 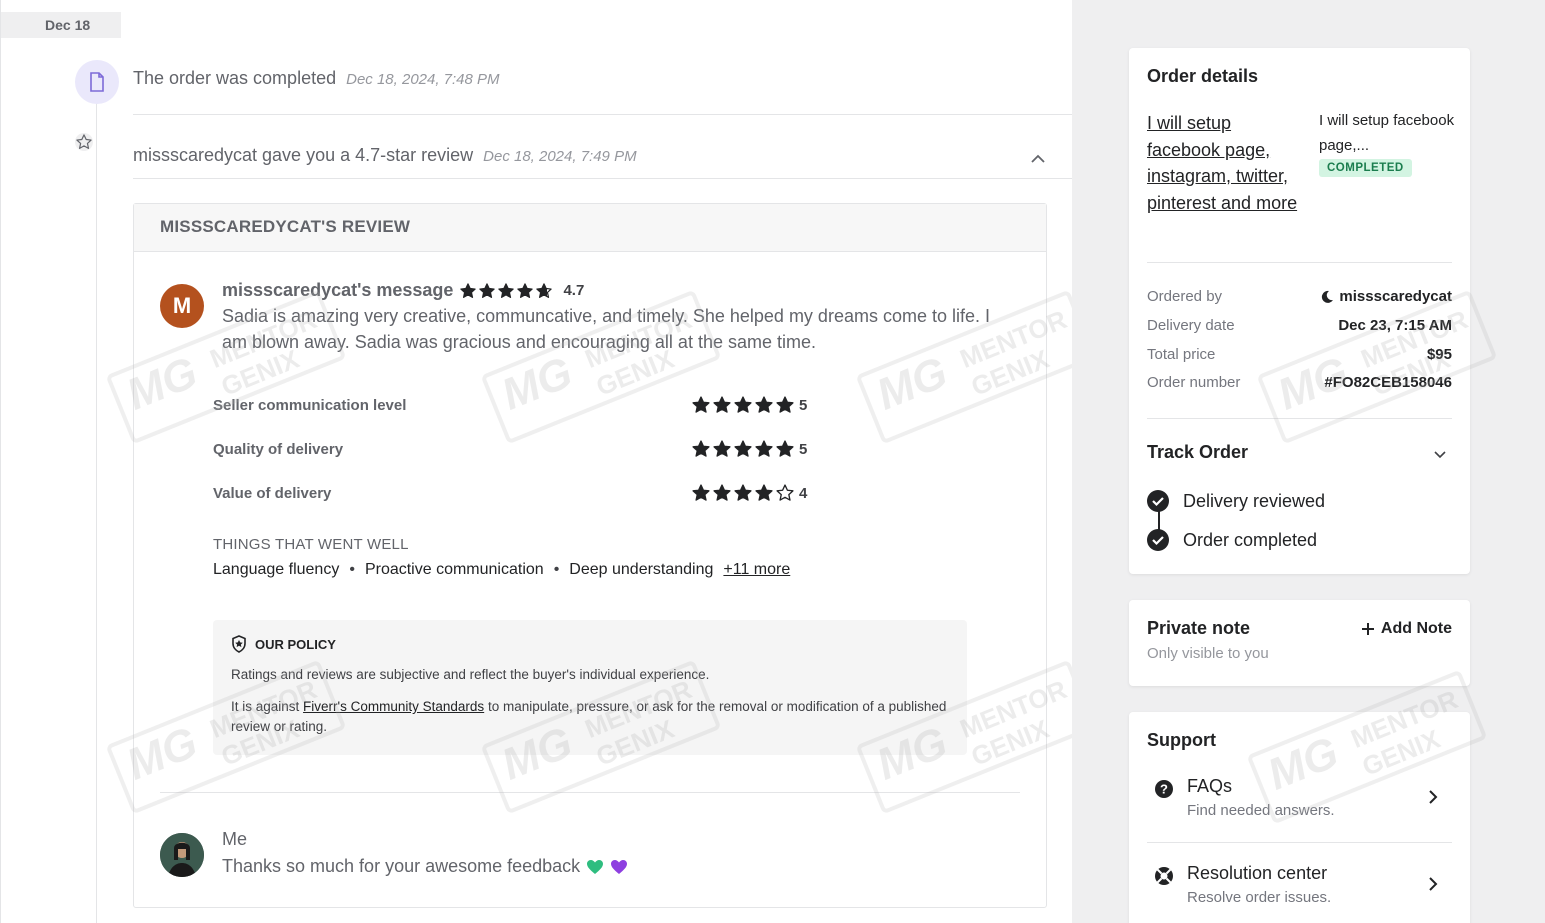 I want to click on avatar: M, so click(x=182, y=306).